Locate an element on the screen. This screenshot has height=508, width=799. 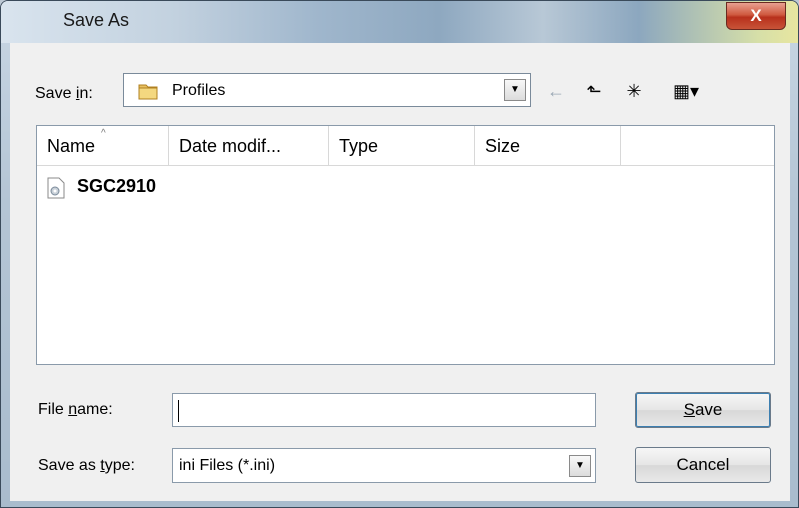
save-in-label: Save in: is located at coordinates (64, 93).